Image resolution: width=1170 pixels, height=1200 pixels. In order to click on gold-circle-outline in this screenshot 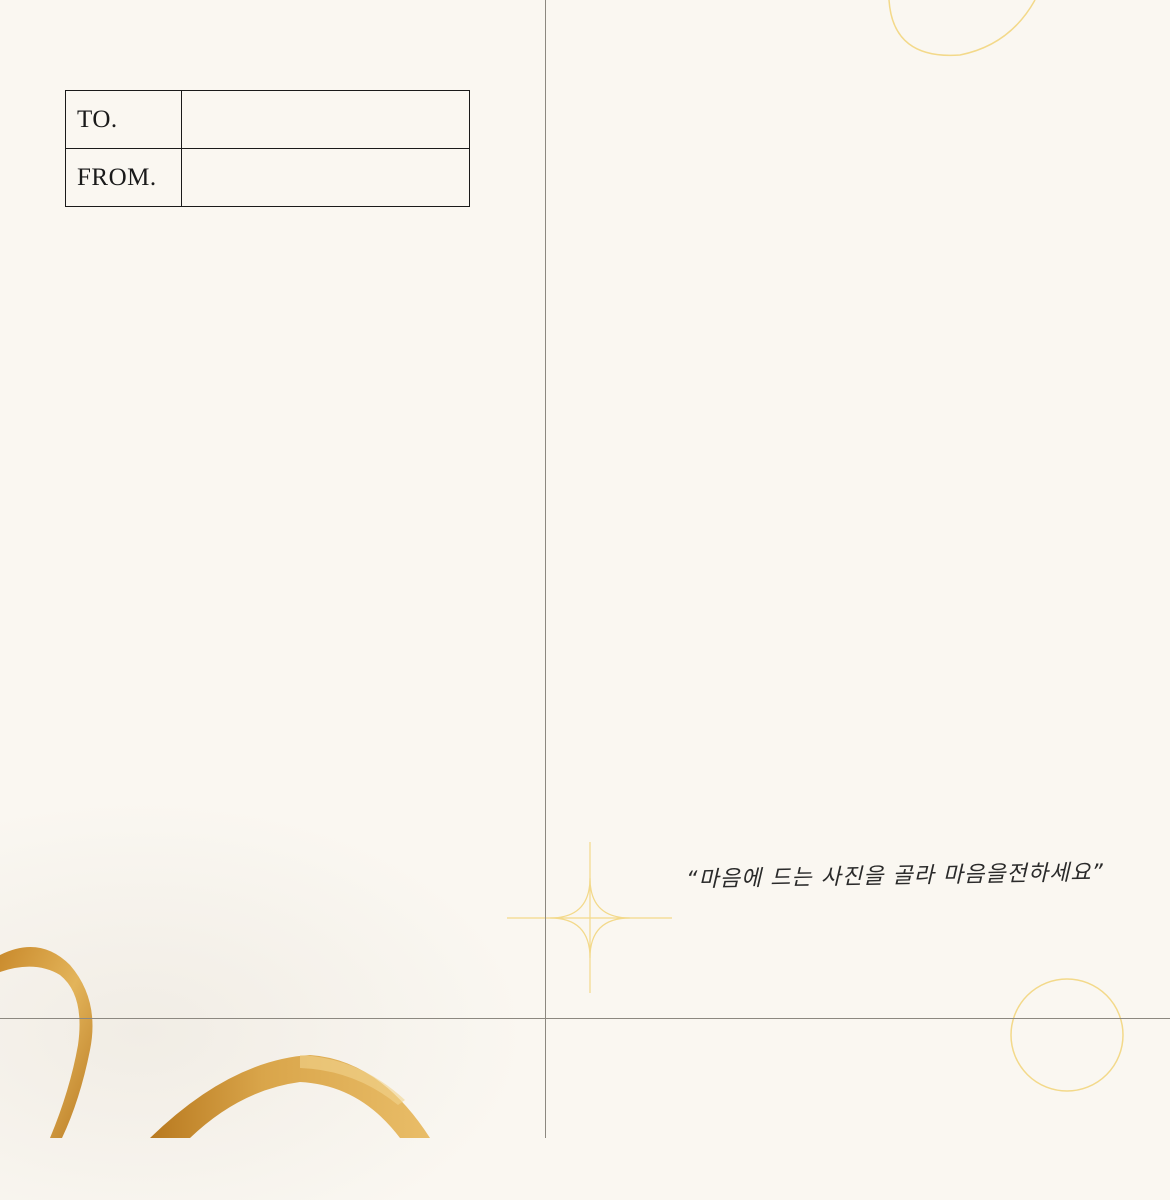, I will do `click(1067, 1035)`.